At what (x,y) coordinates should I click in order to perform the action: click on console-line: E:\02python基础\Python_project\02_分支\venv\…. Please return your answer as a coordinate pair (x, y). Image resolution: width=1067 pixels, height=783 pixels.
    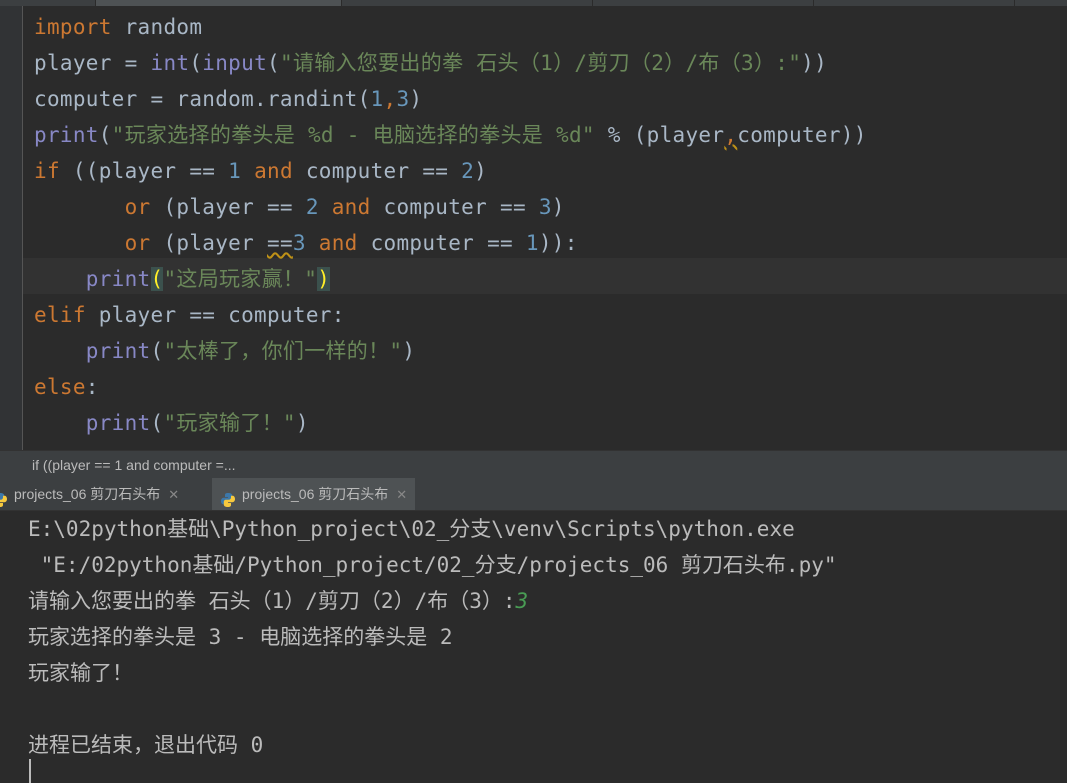
    Looking at the image, I should click on (411, 529).